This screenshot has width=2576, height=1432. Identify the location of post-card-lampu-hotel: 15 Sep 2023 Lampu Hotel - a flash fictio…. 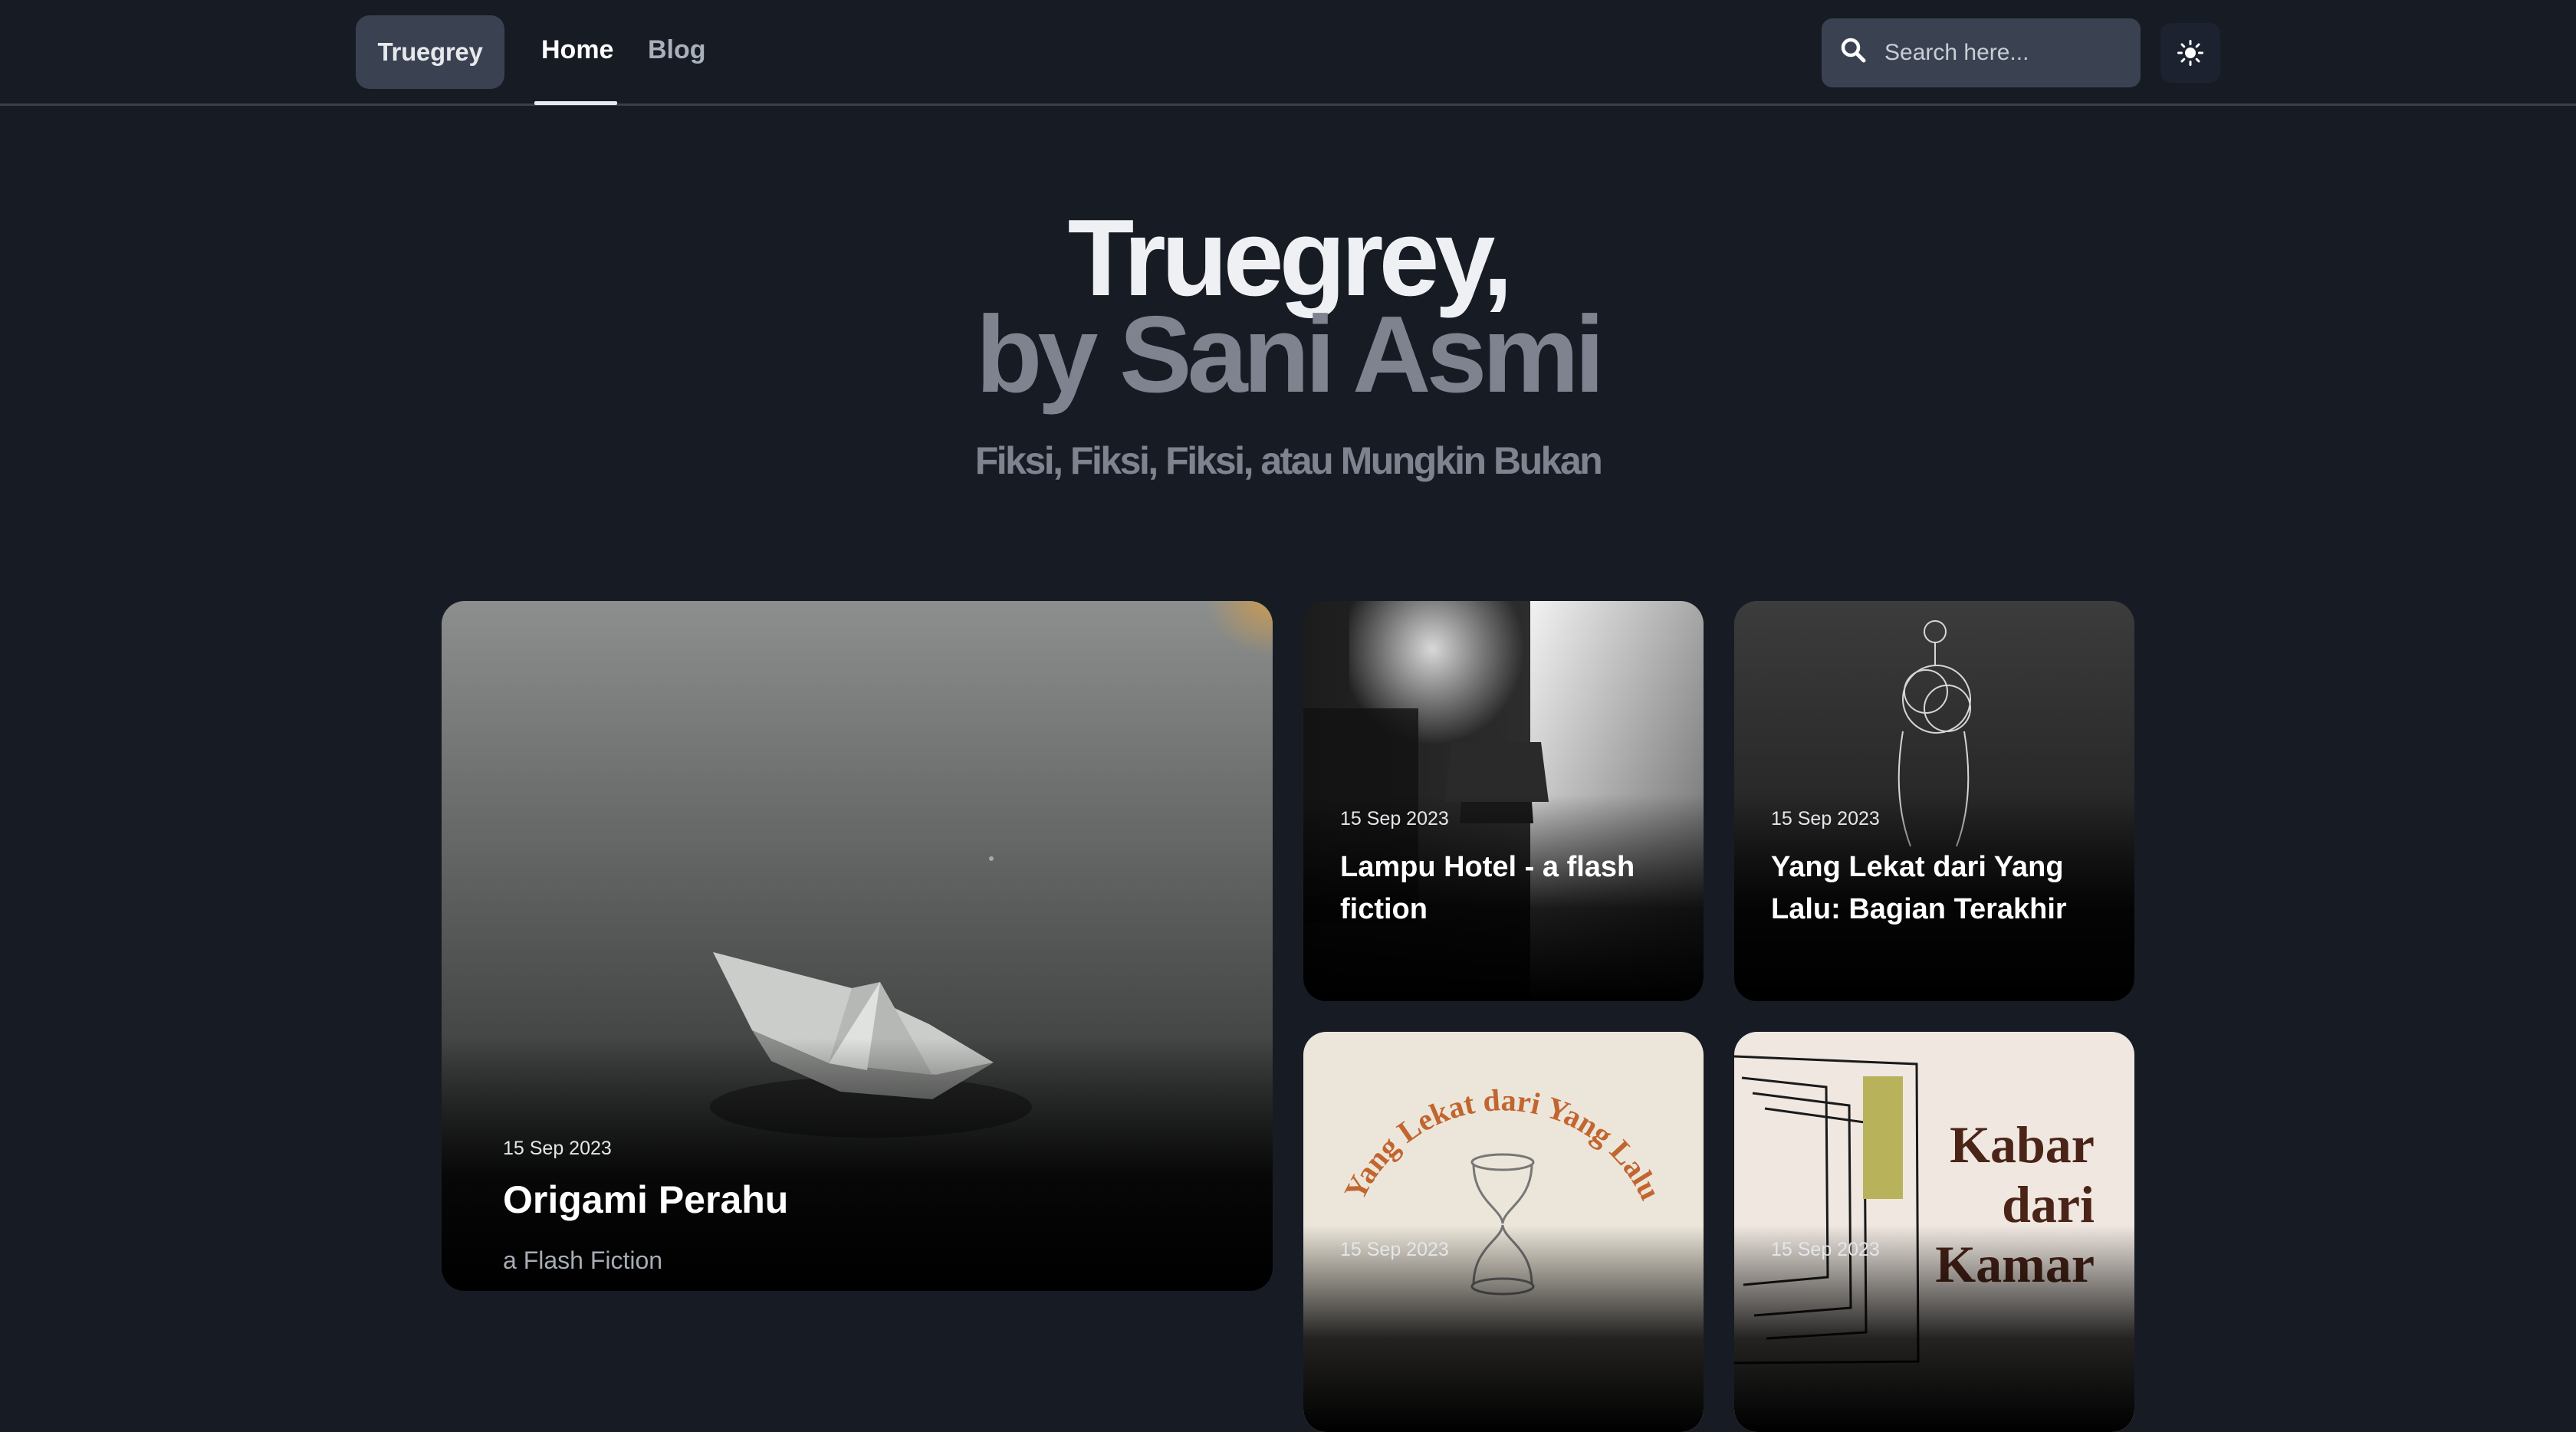
(1504, 801).